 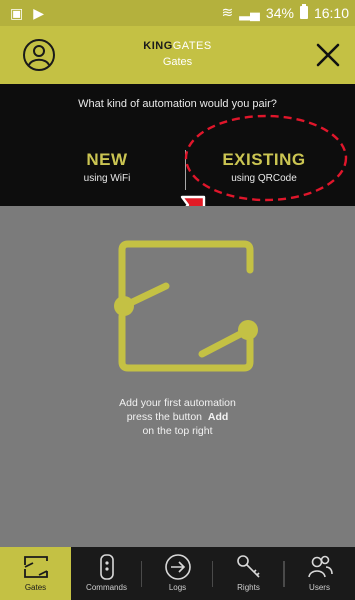 I want to click on empty-line-1: Add your first automation, so click(x=177, y=403).